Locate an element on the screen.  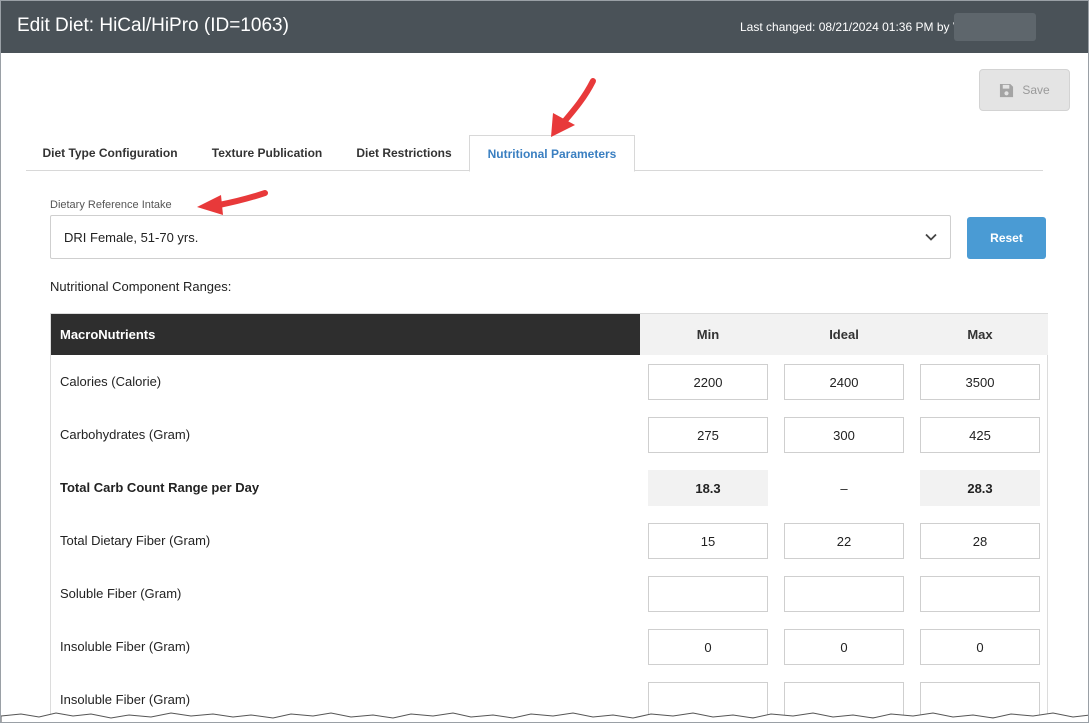
page-title: Edit Diet: HiCal/HiPro (ID=1063) is located at coordinates (153, 25).